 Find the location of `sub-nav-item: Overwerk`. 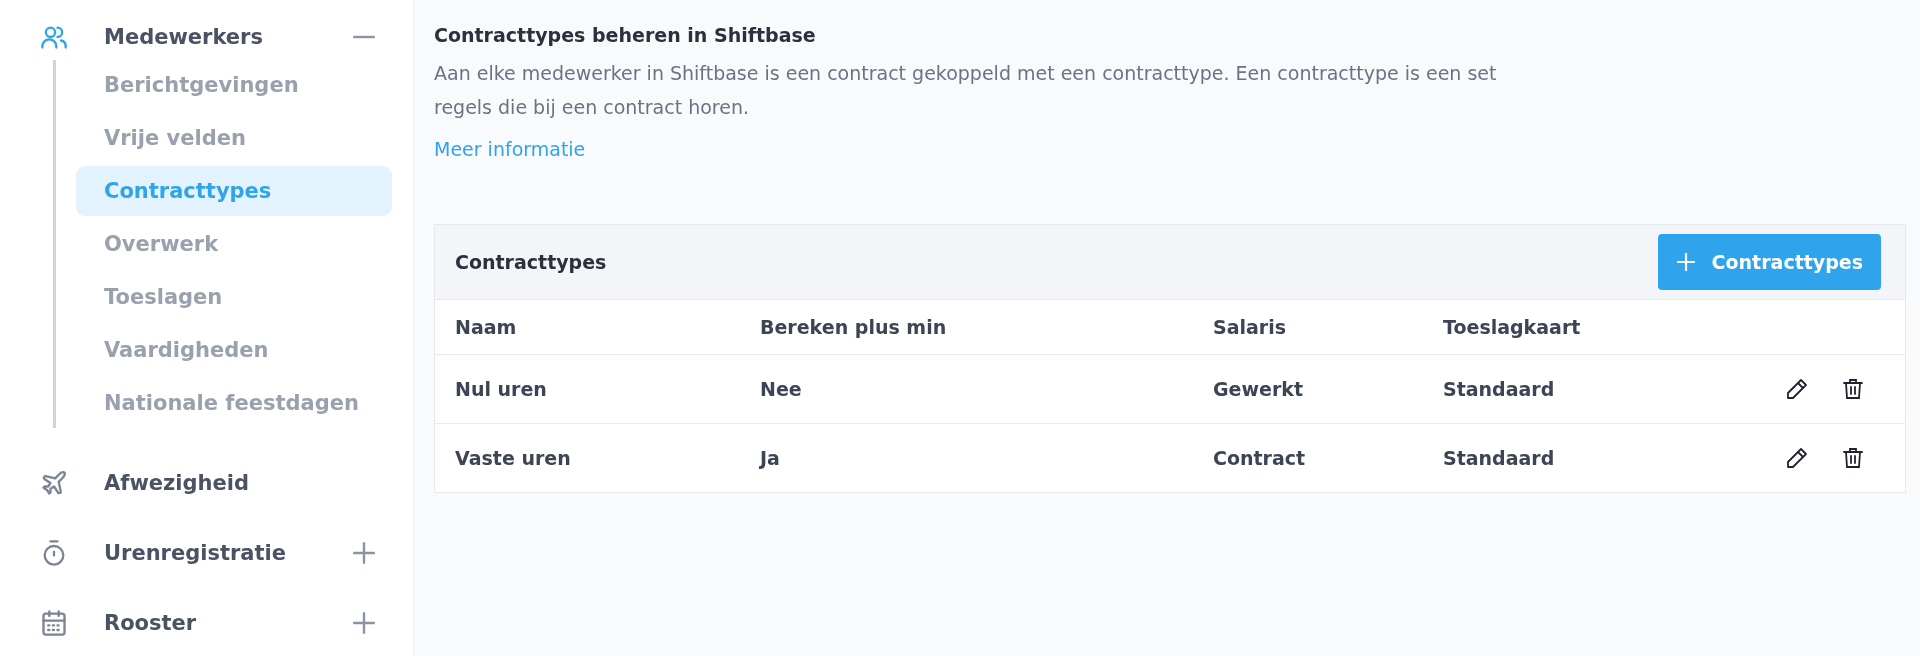

sub-nav-item: Overwerk is located at coordinates (234, 244).